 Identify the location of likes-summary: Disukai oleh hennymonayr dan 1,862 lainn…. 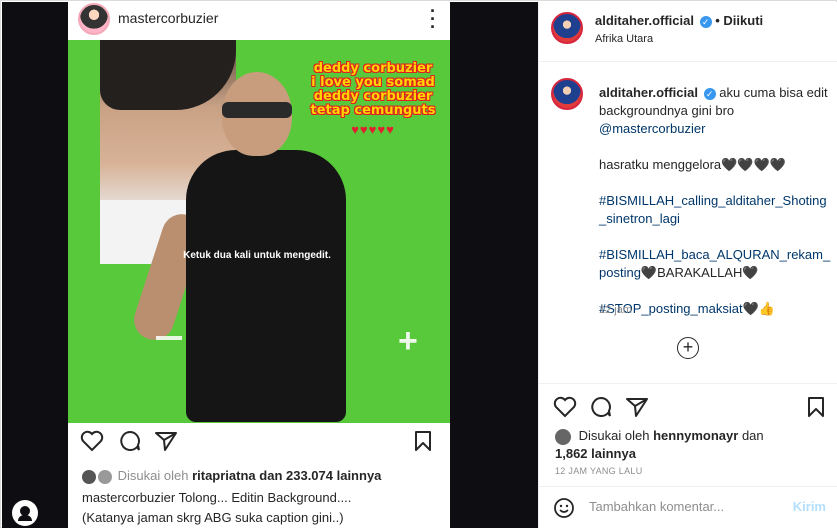
(685, 444).